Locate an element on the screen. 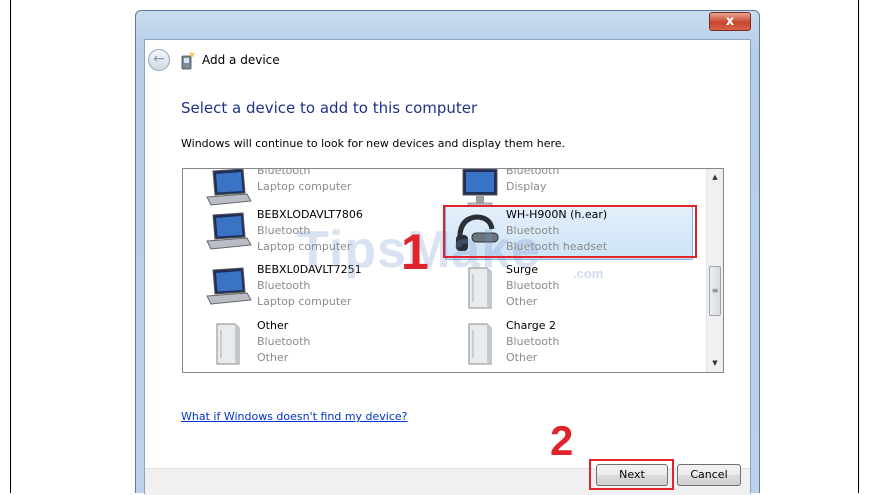 The width and height of the screenshot is (870, 495). back-arrow-icon: ← is located at coordinates (159, 60).